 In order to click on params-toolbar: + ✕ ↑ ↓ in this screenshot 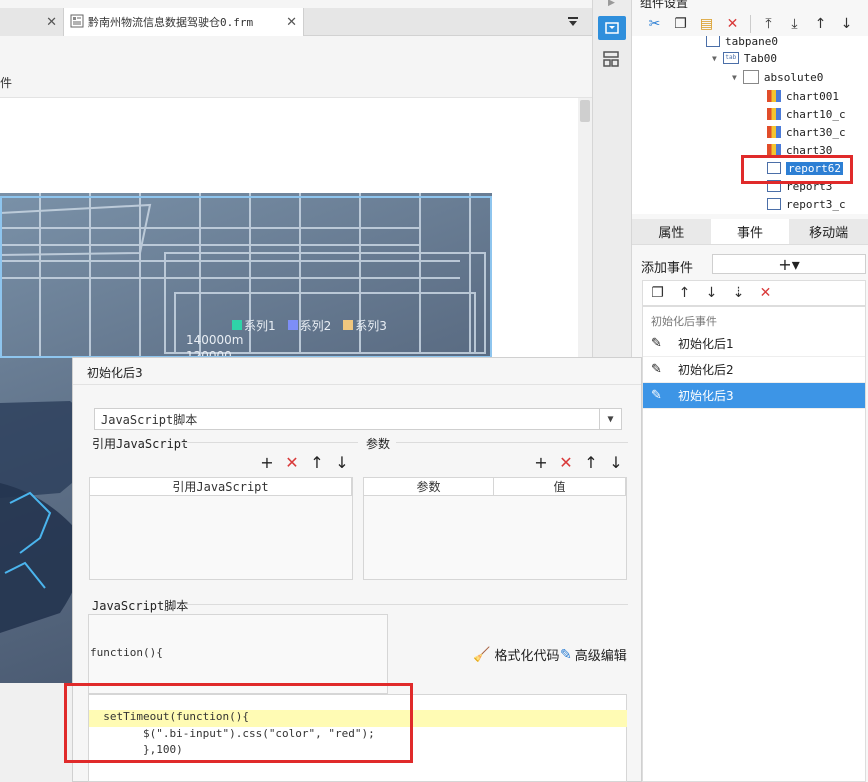, I will do `click(578, 462)`.